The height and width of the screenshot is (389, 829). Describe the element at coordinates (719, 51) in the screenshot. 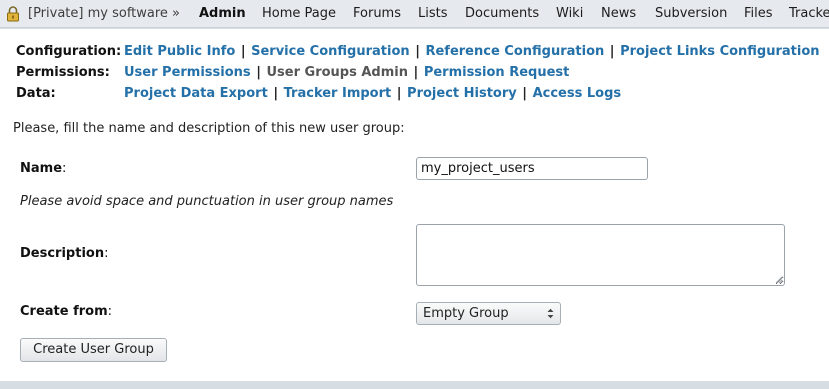

I see `project-links-configuration-link: Project Links Configuration` at that location.